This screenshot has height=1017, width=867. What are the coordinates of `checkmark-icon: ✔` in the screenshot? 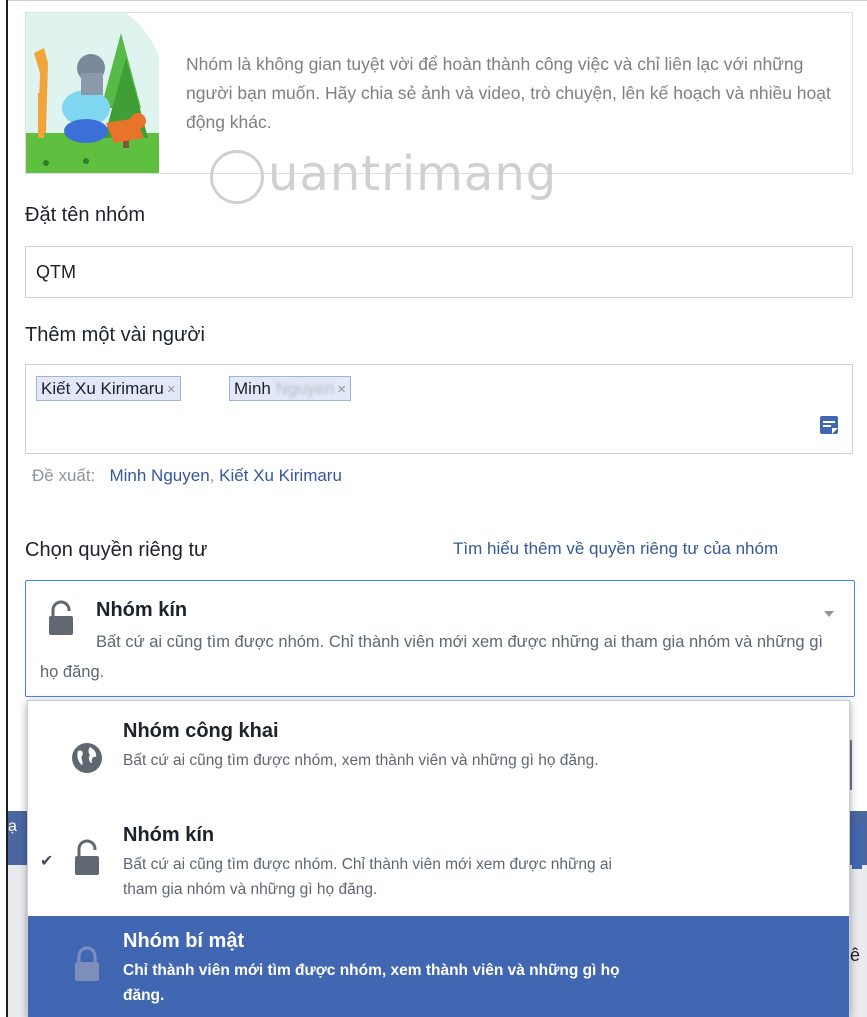 It's located at (47, 861).